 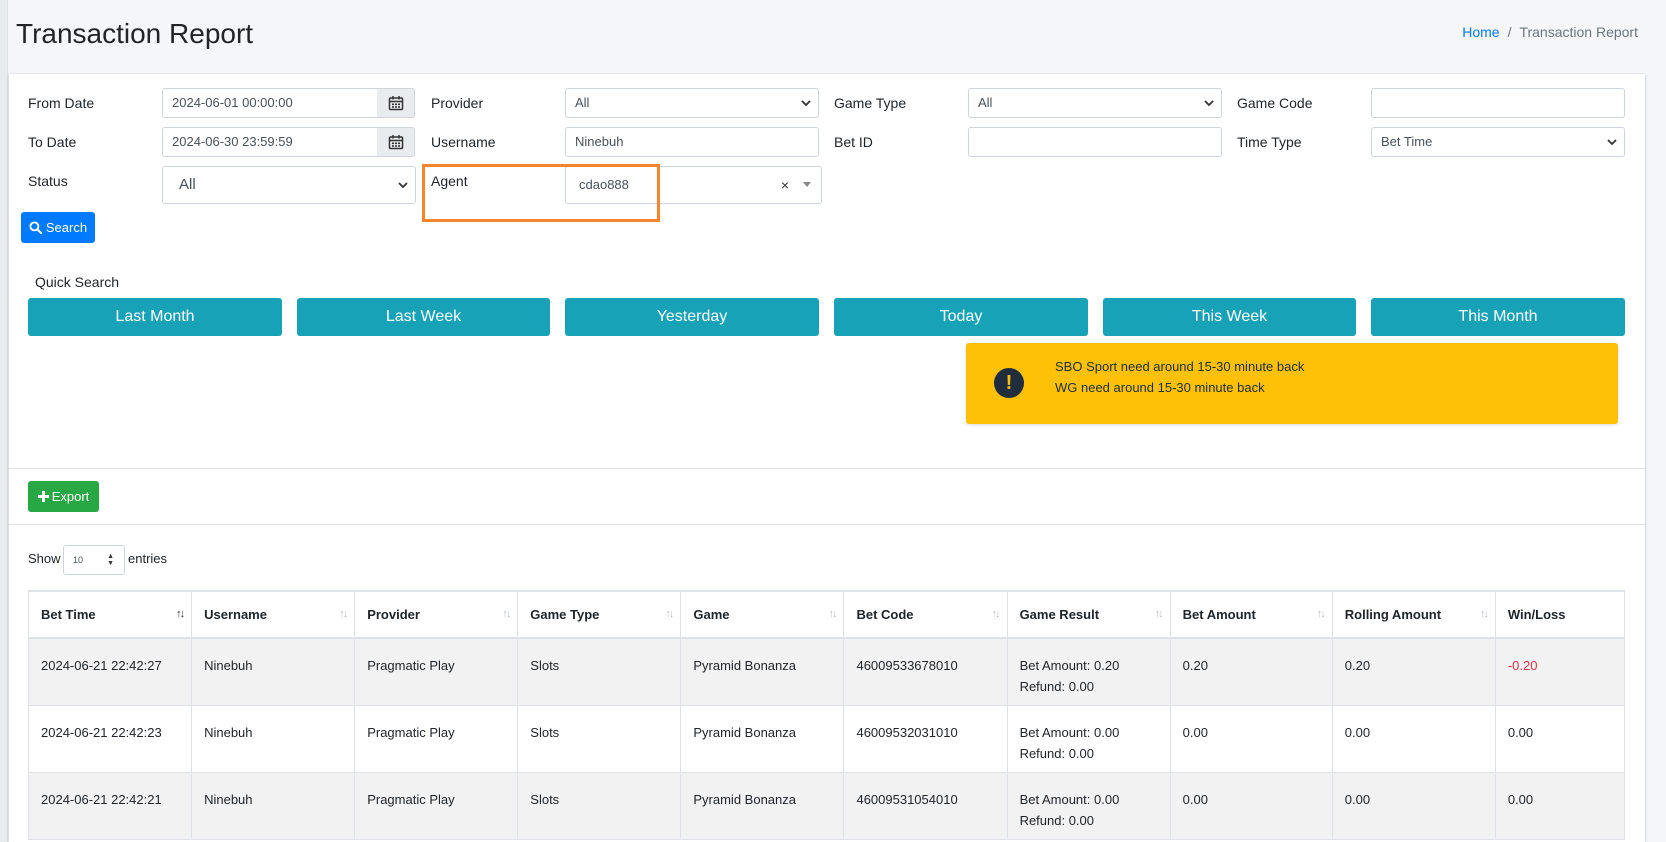 I want to click on status-select: All, so click(x=289, y=185).